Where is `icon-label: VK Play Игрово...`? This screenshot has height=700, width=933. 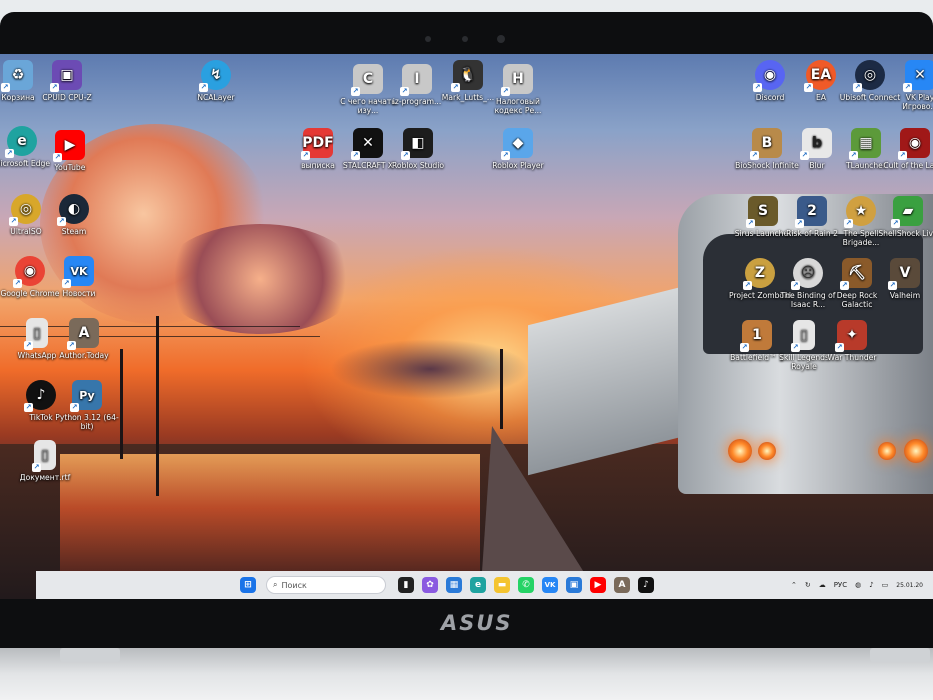
icon-label: VK Play Игрово... is located at coordinates (917, 102).